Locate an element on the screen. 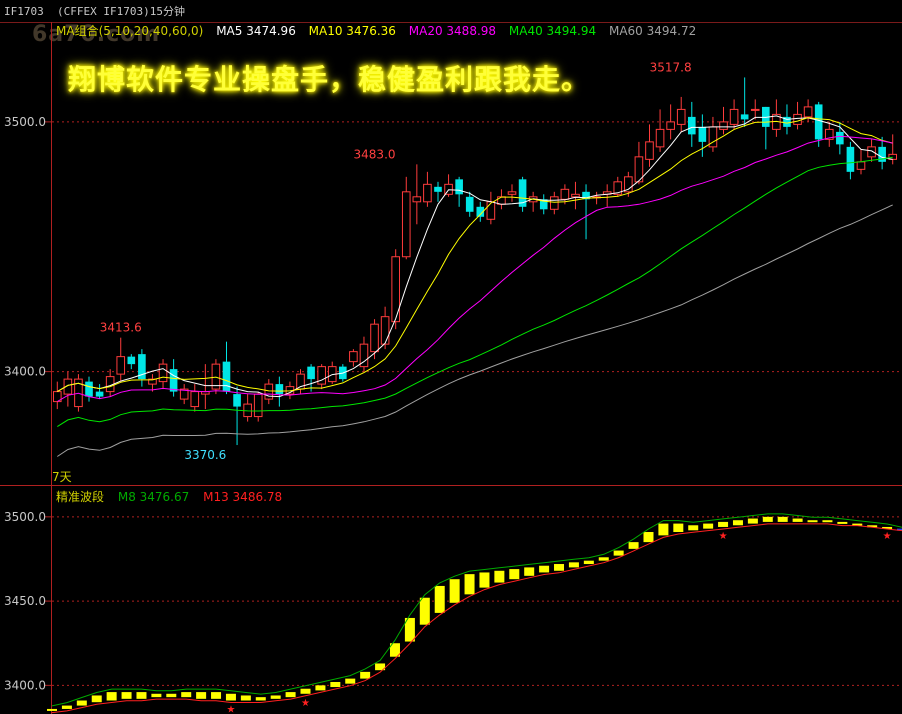 Image resolution: width=902 pixels, height=714 pixels. y-tick-label: 3400.0 is located at coordinates (25, 685).